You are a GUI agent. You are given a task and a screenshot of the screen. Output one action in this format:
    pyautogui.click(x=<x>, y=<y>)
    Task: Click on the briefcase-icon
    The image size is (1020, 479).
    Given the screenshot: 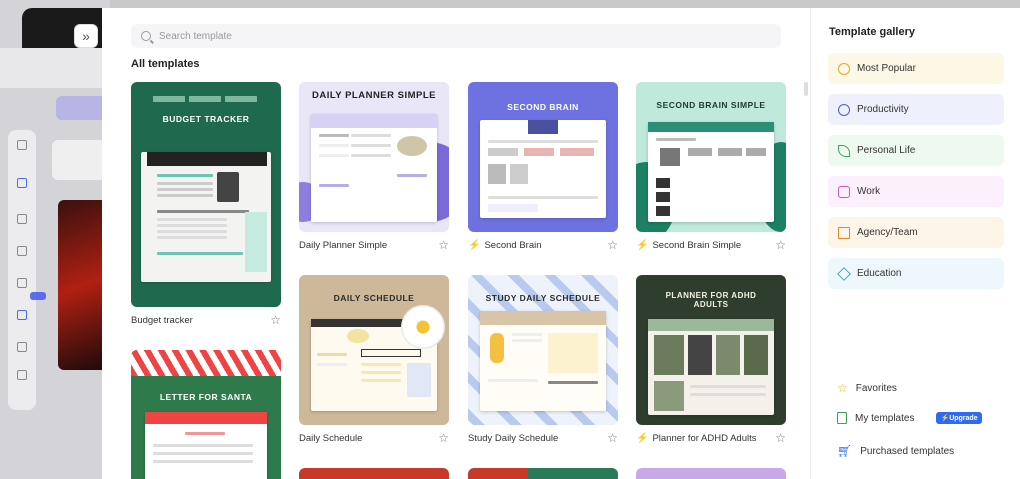 What is the action you would take?
    pyautogui.click(x=844, y=191)
    